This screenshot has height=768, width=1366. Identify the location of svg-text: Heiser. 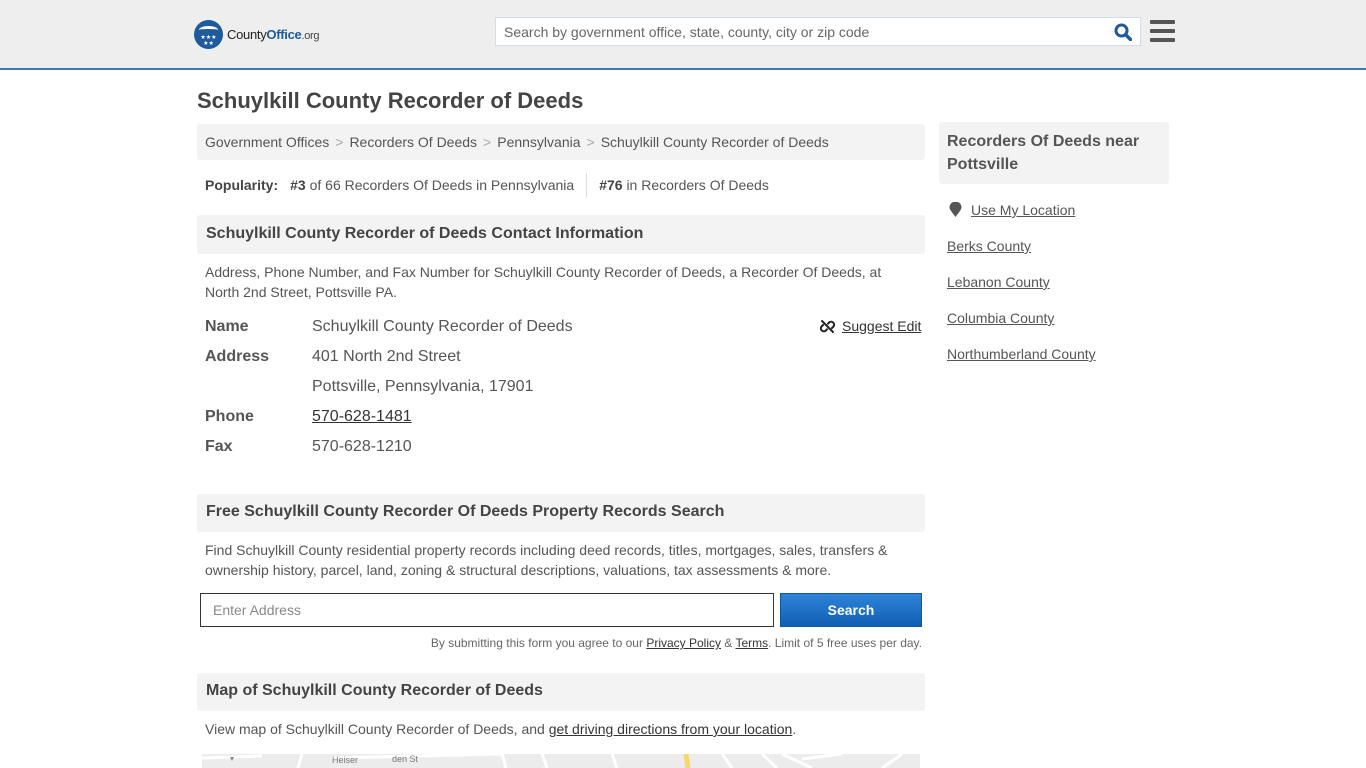
(345, 760).